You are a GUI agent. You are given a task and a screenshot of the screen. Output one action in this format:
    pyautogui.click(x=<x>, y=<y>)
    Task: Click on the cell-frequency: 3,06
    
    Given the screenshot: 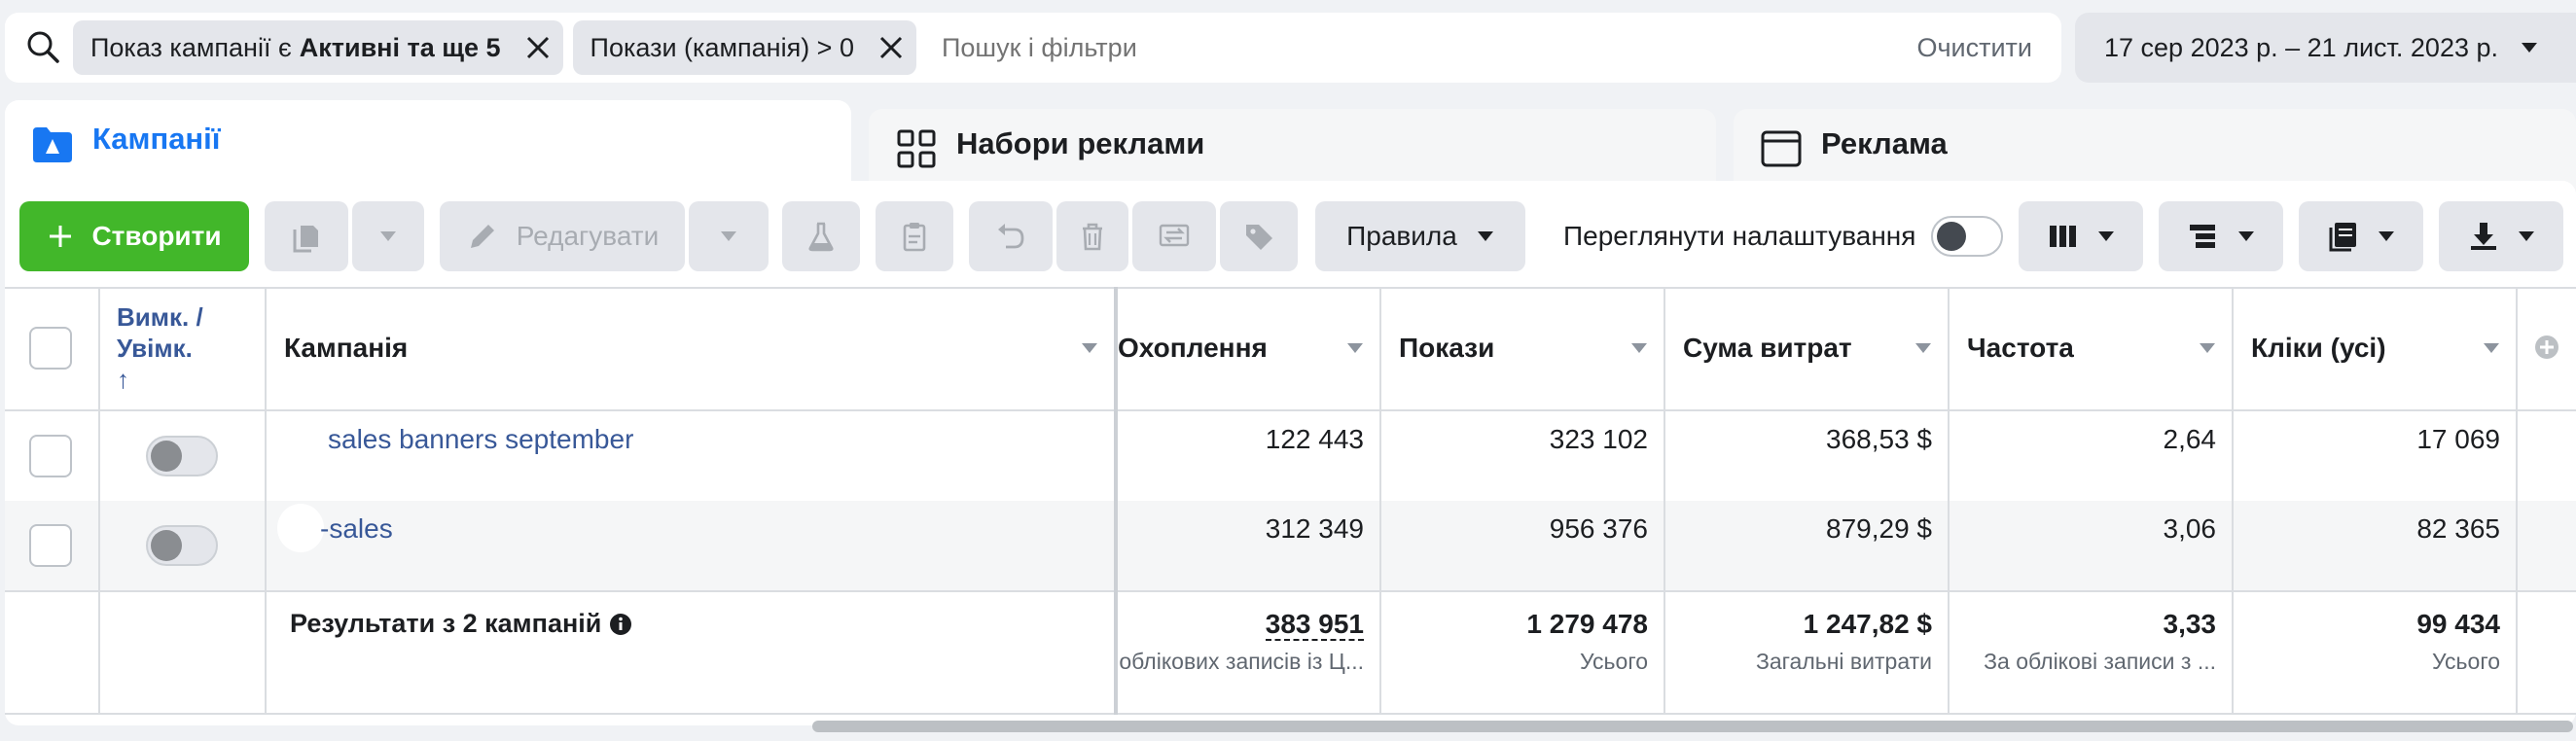 What is the action you would take?
    pyautogui.click(x=2190, y=528)
    